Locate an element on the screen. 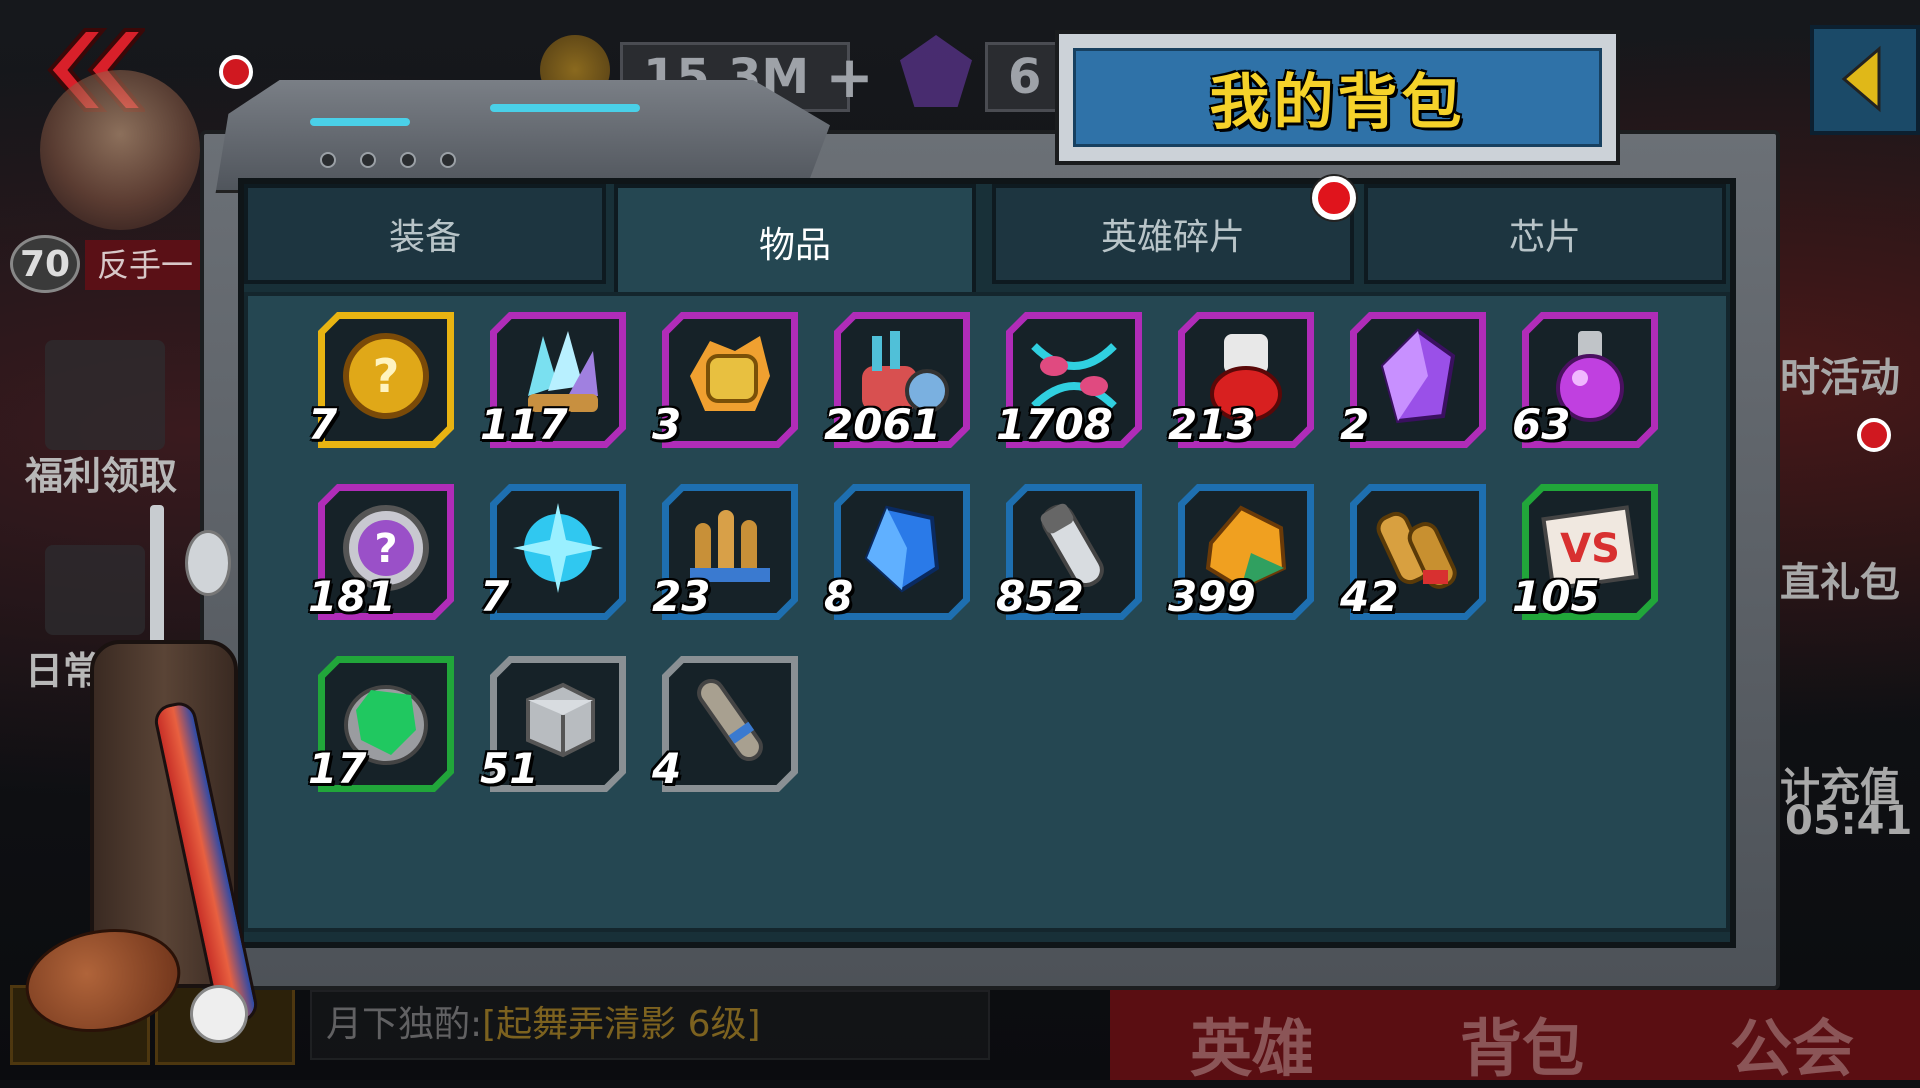 This screenshot has height=1088, width=1920. item-count: 4 is located at coordinates (667, 768).